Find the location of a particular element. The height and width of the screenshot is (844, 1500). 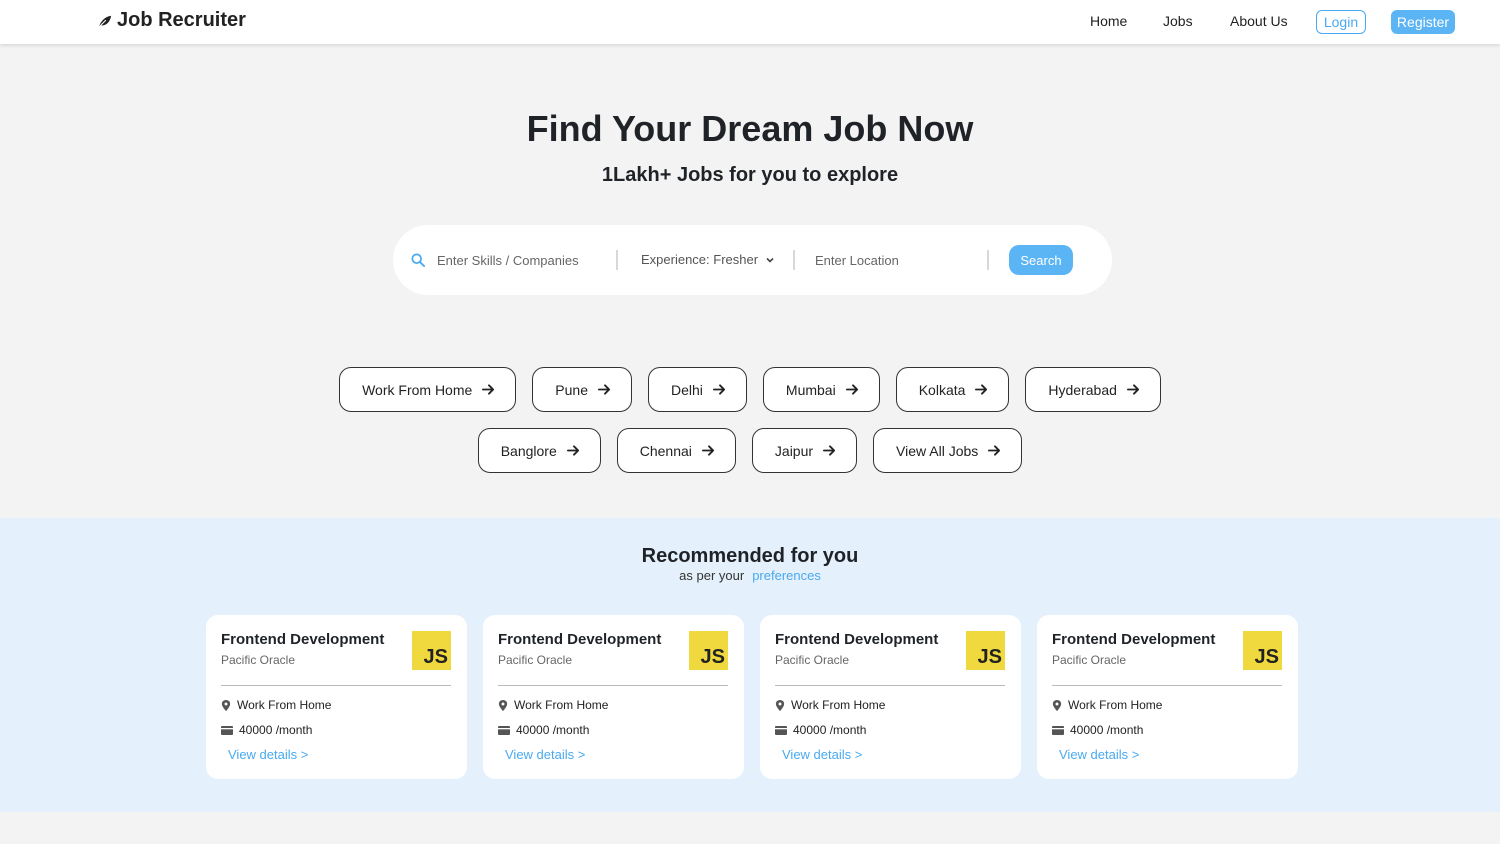

location-chips-row-2: Banglore Chennai Jaipur View All Jobs is located at coordinates (750, 450).